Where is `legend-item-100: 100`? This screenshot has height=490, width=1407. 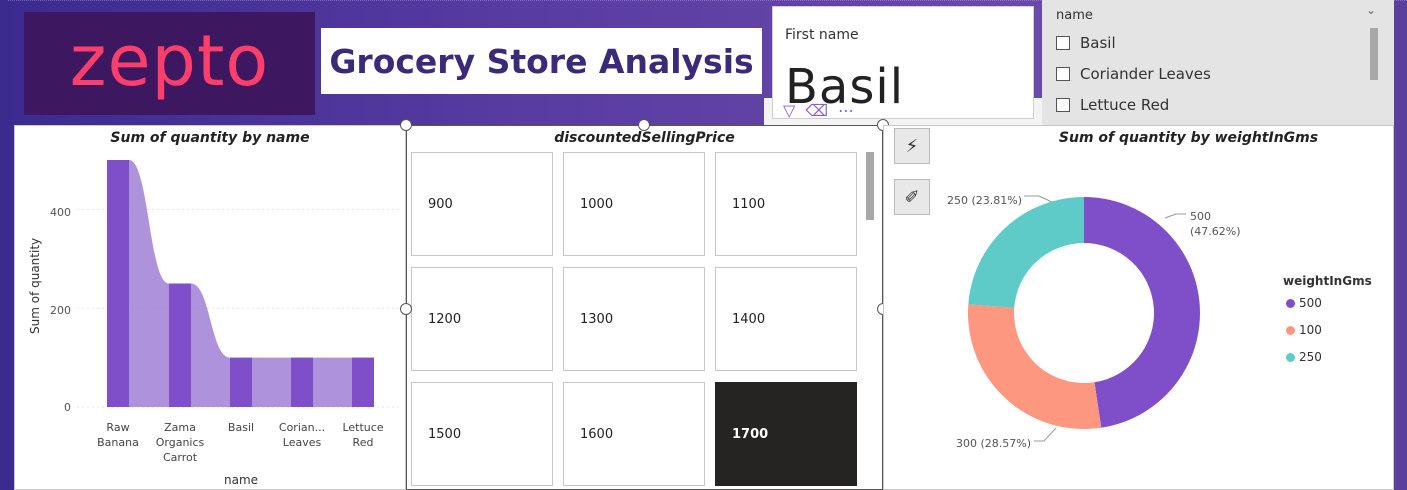
legend-item-100: 100 is located at coordinates (1304, 330).